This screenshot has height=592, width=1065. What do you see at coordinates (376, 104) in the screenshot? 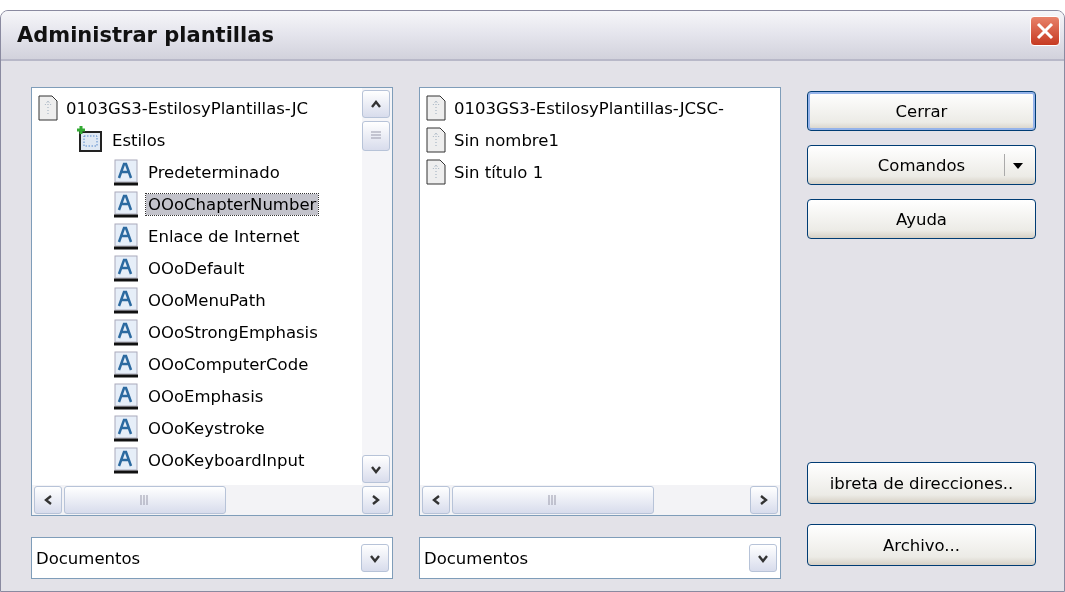
I see `scroll-up-button` at bounding box center [376, 104].